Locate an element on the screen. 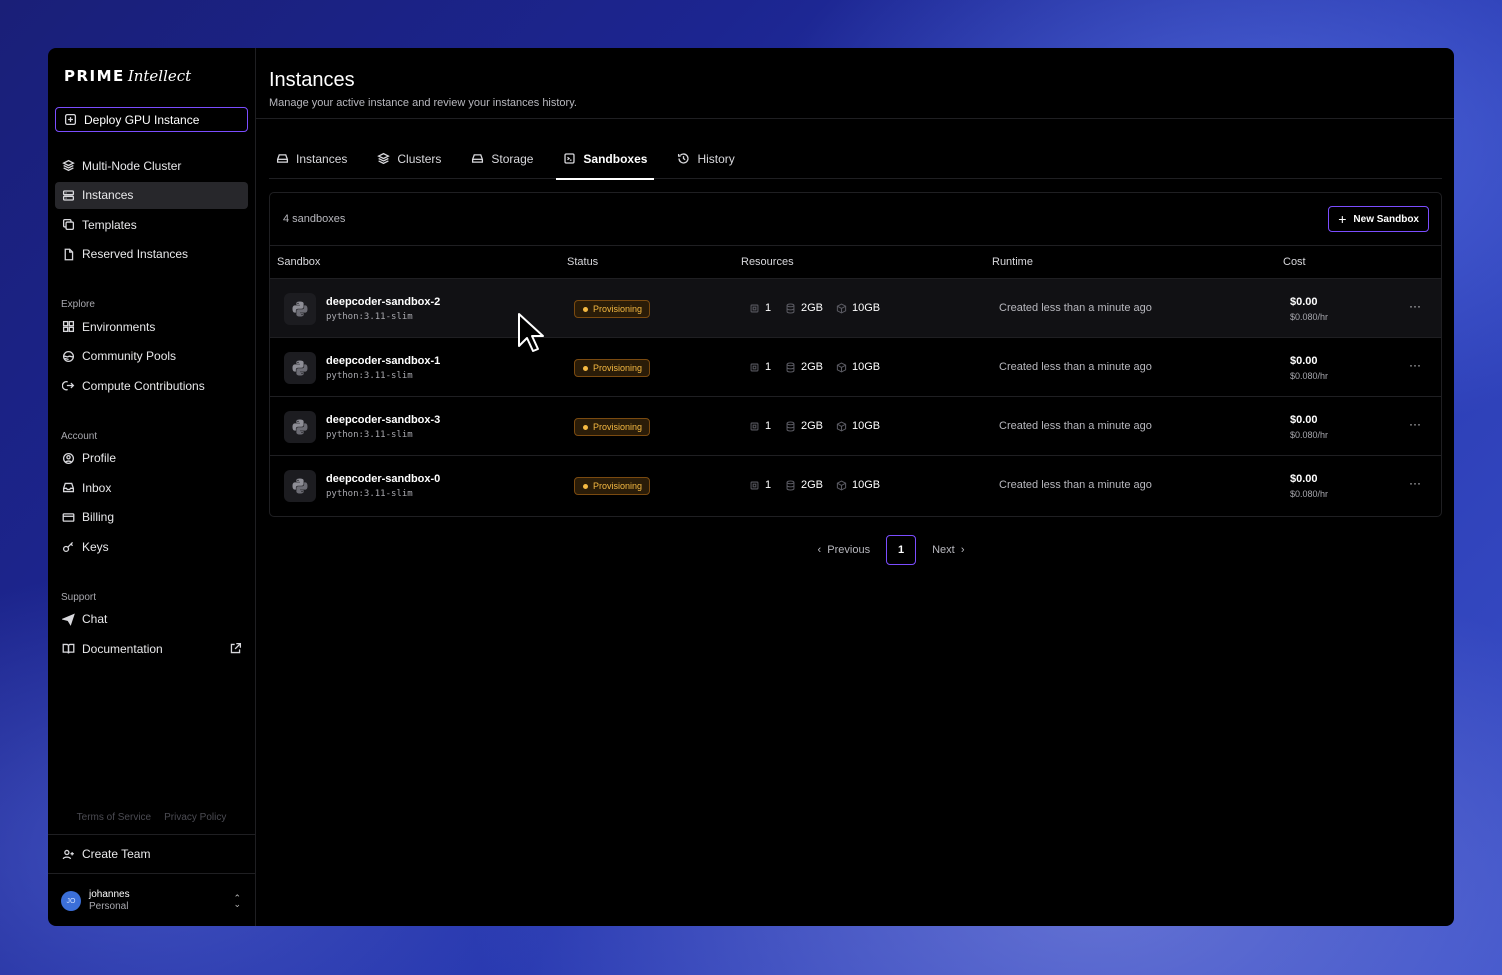  sidebar-item-community-pools: Community Pools is located at coordinates (151, 356).